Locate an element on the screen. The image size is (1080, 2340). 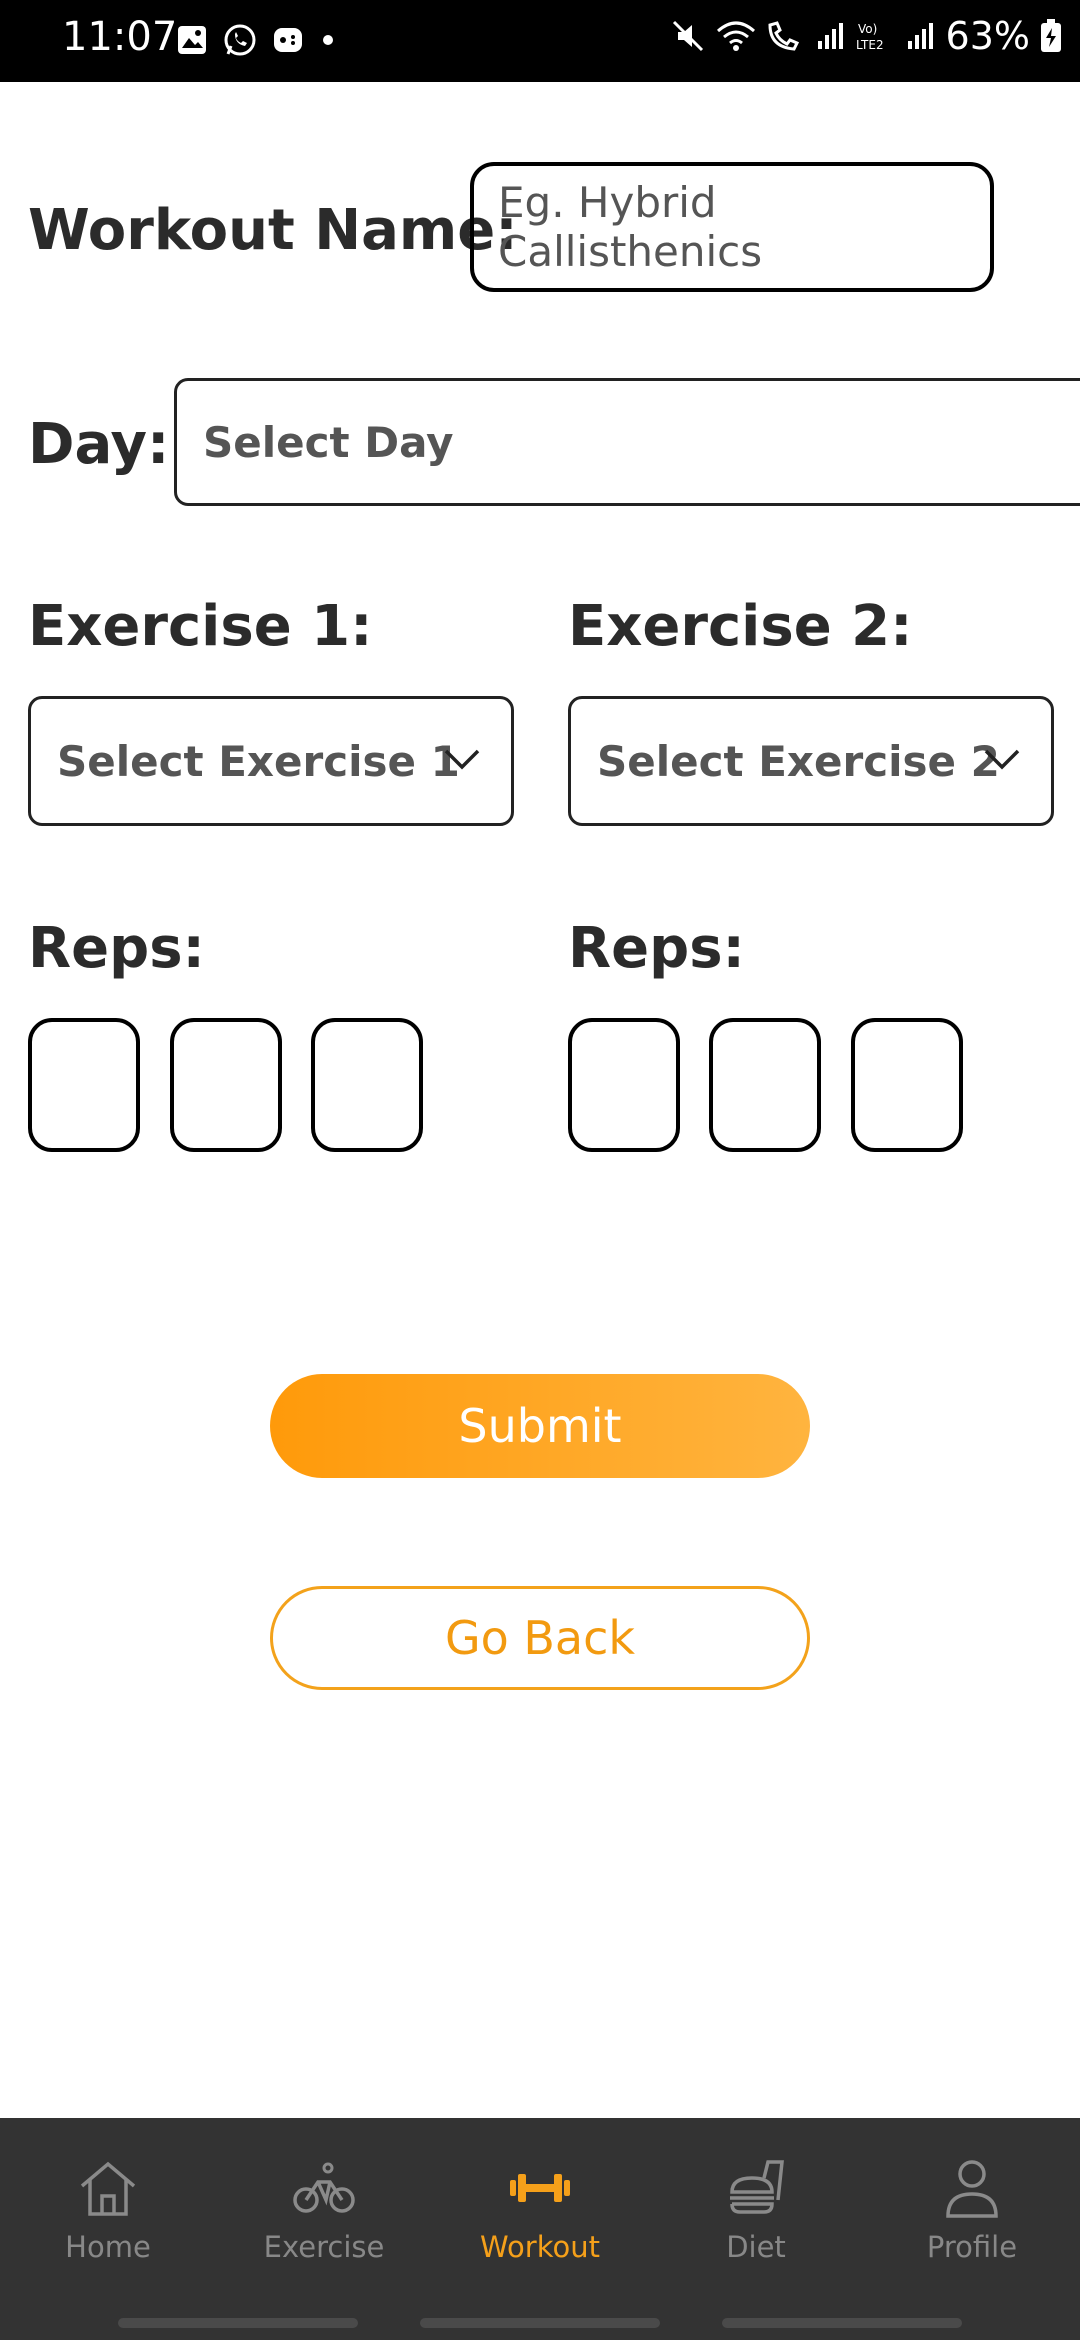
nav-label-diet: Diet is located at coordinates (756, 2247).